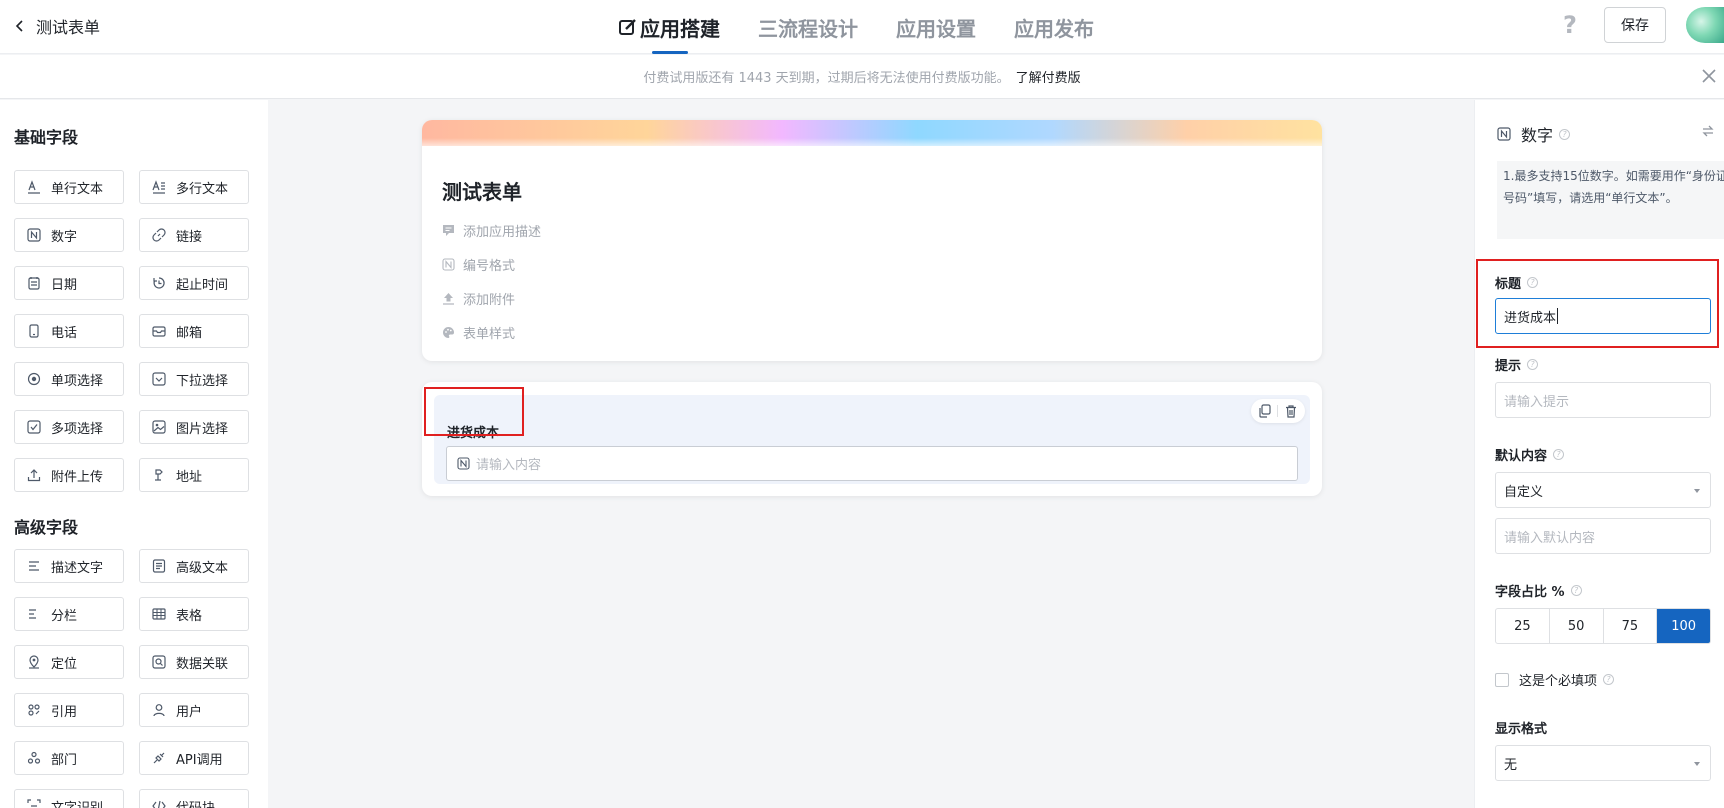  What do you see at coordinates (77, 804) in the screenshot?
I see `field-label: 文字识别` at bounding box center [77, 804].